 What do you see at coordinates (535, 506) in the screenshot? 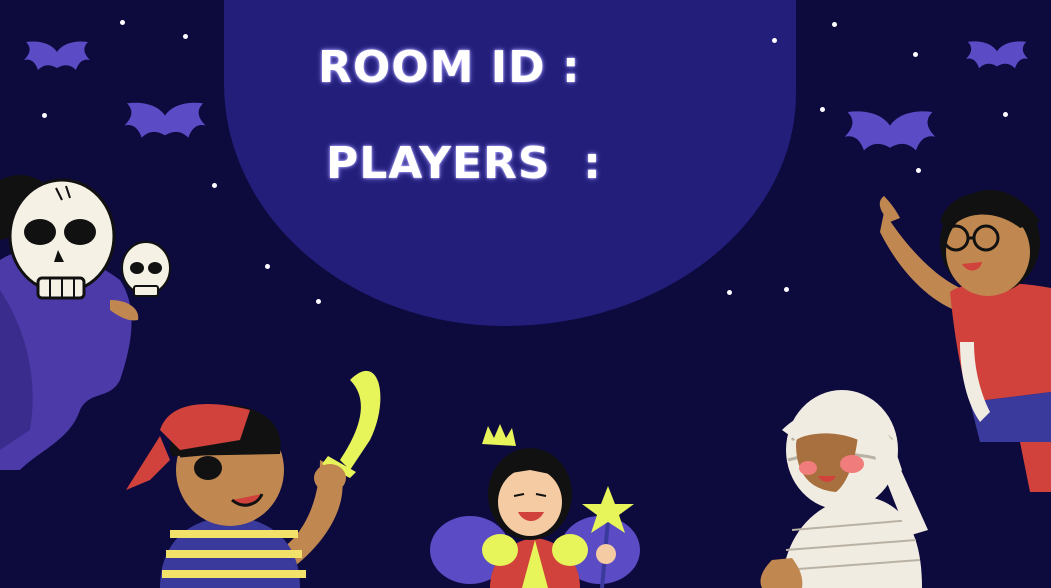
I see `princess-character` at bounding box center [535, 506].